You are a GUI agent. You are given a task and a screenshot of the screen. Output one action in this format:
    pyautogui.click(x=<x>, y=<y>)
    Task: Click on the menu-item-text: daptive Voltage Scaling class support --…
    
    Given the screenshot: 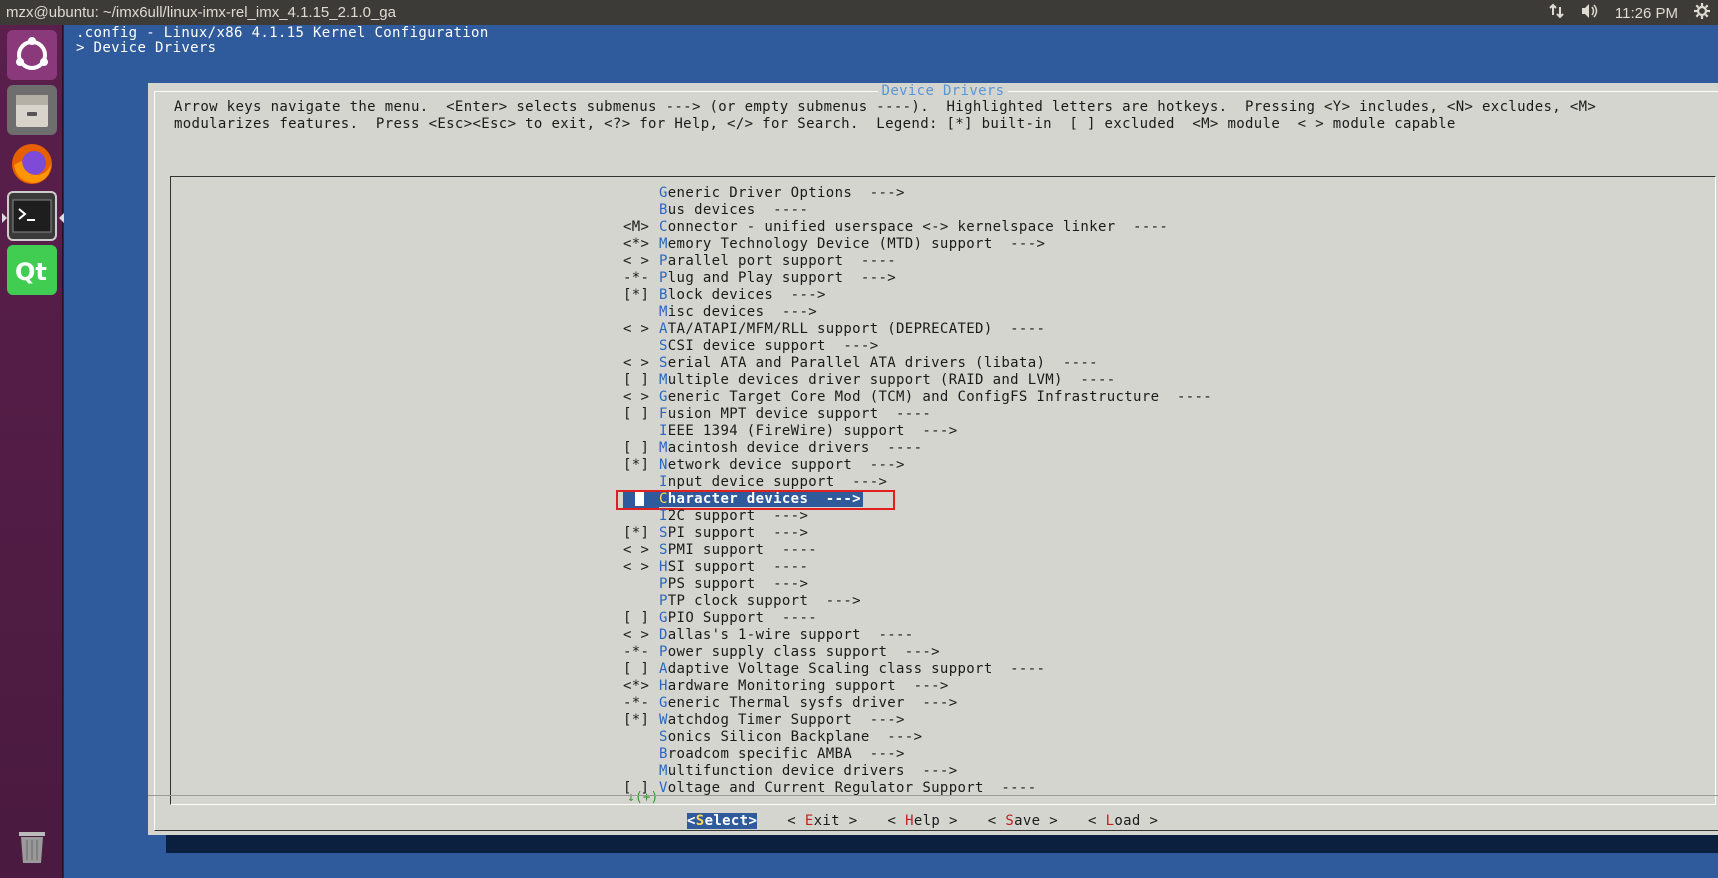 What is the action you would take?
    pyautogui.click(x=856, y=669)
    